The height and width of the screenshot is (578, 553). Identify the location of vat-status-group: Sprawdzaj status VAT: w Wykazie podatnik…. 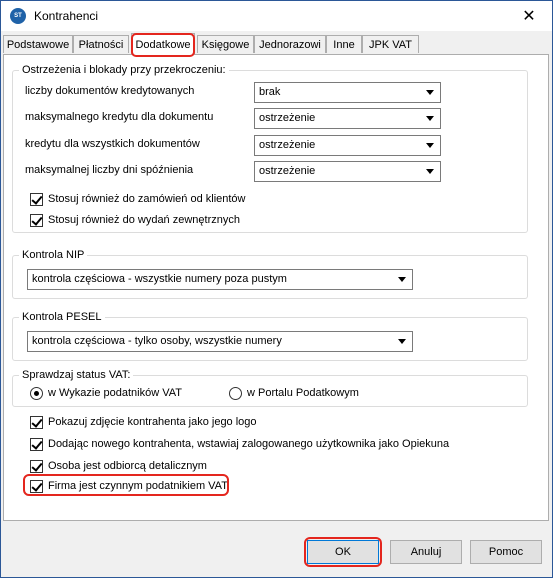
(270, 388).